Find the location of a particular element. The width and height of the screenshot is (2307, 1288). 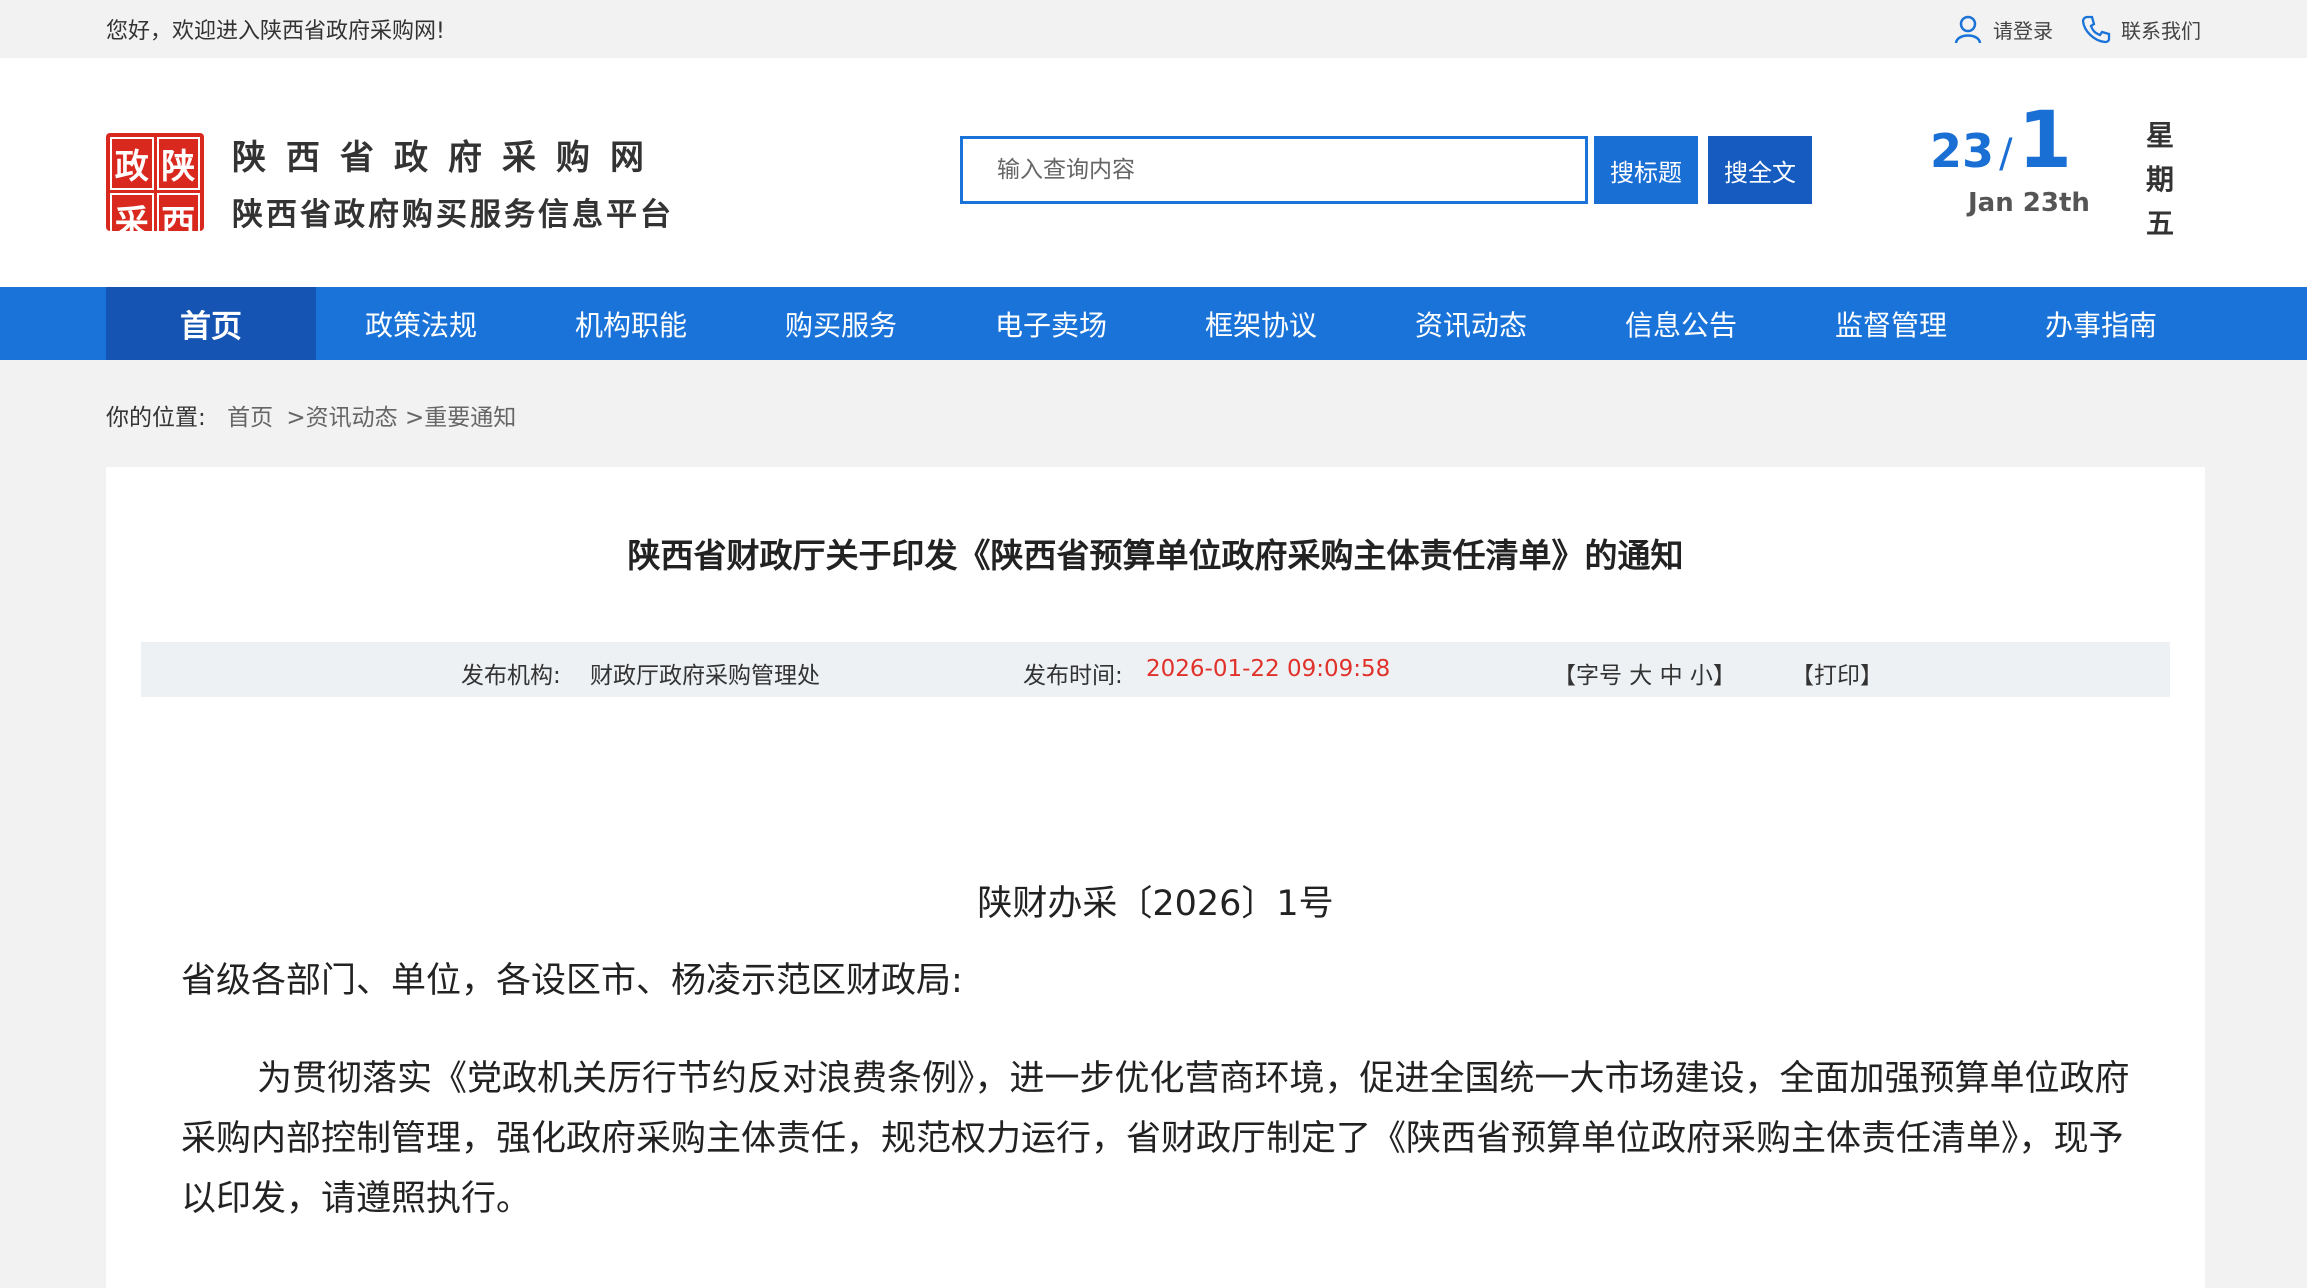

contact-label: 联系我们 is located at coordinates (2161, 30).